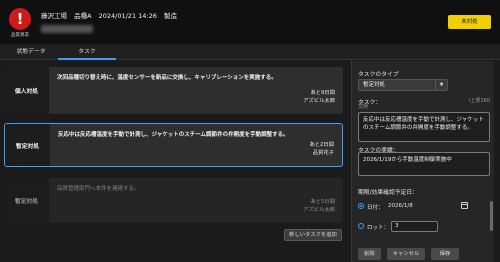  Describe the element at coordinates (445, 254) in the screenshot. I see `save-button: 保存` at that location.